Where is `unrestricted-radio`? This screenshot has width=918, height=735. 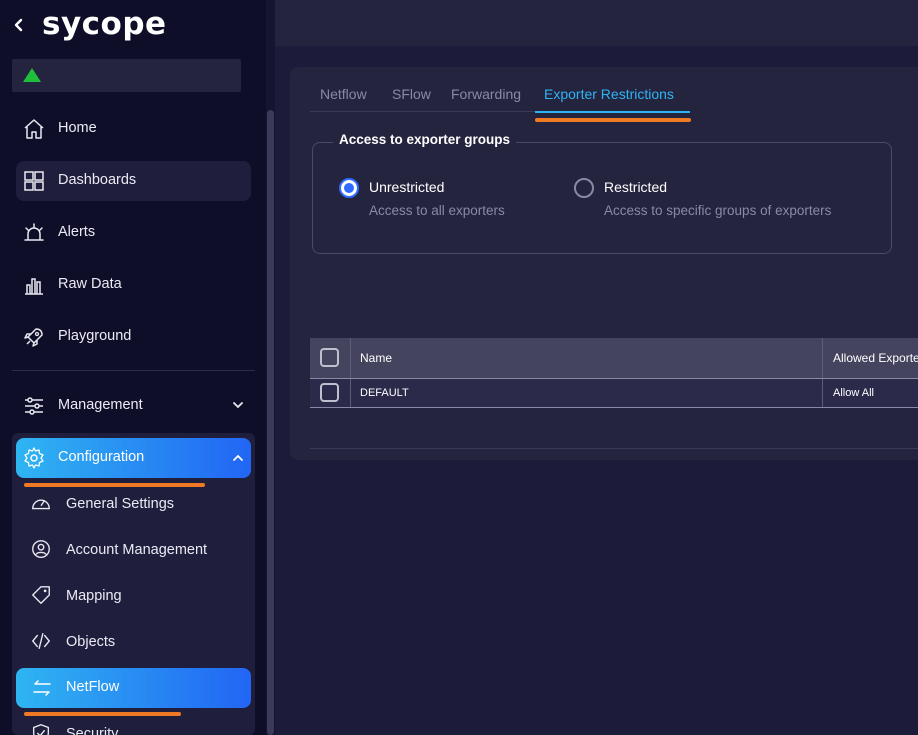
unrestricted-radio is located at coordinates (349, 188).